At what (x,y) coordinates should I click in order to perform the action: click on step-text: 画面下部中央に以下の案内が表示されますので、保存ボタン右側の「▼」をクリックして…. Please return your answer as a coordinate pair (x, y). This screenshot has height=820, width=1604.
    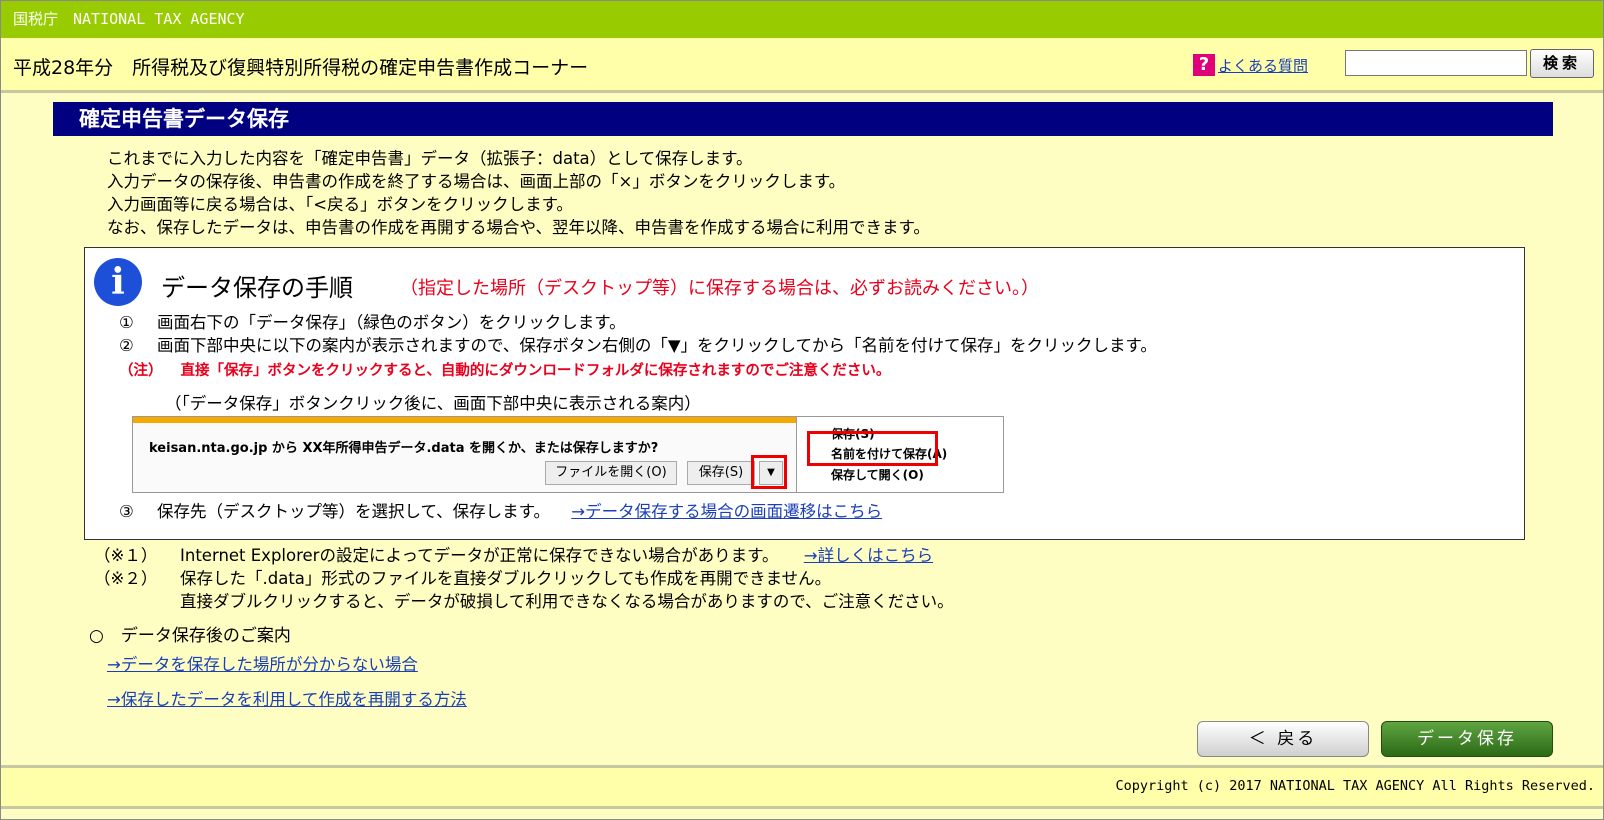
    Looking at the image, I should click on (657, 345).